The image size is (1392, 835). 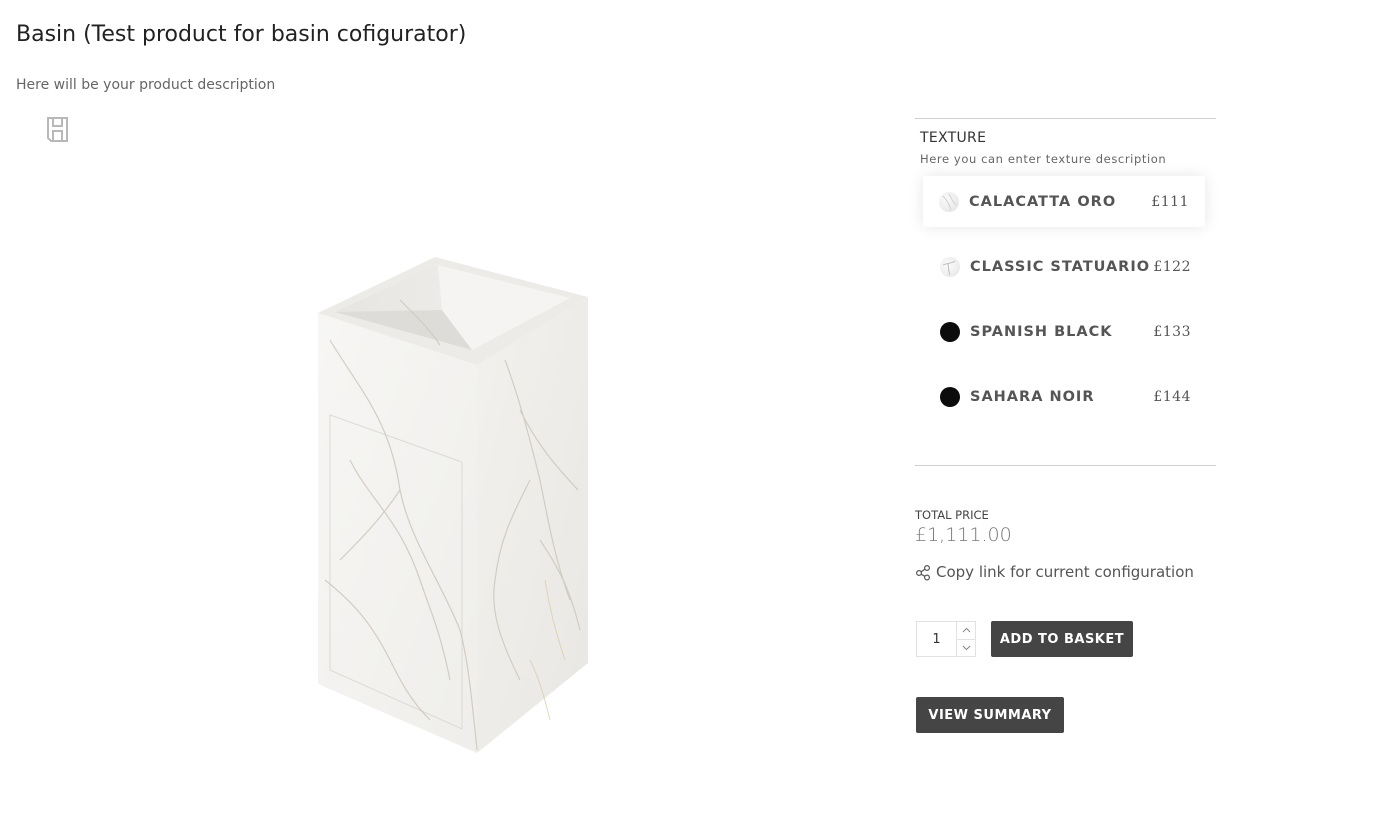 I want to click on copy-link-label: Copy link for current configuration, so click(x=1065, y=572).